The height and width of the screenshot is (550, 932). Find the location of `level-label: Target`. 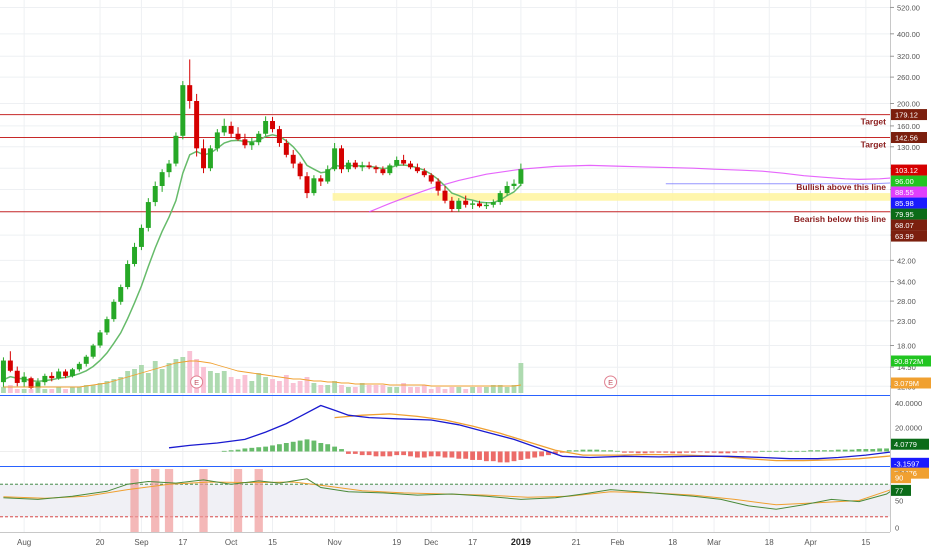

level-label: Target is located at coordinates (874, 122).